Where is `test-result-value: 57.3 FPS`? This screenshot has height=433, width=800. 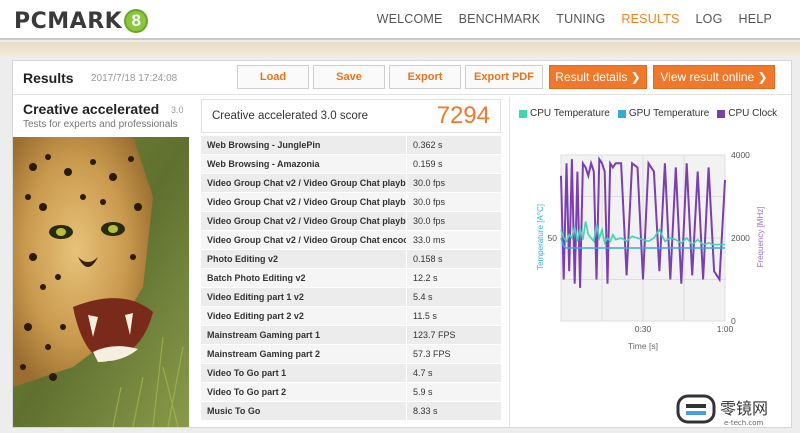 test-result-value: 57.3 FPS is located at coordinates (454, 354).